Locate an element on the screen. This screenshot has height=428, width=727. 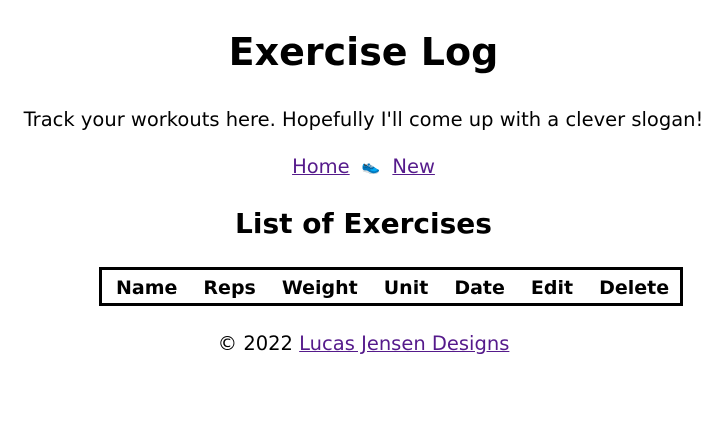
exercise-table: Name Reps Weight Unit Date Edit Delete is located at coordinates (391, 286).